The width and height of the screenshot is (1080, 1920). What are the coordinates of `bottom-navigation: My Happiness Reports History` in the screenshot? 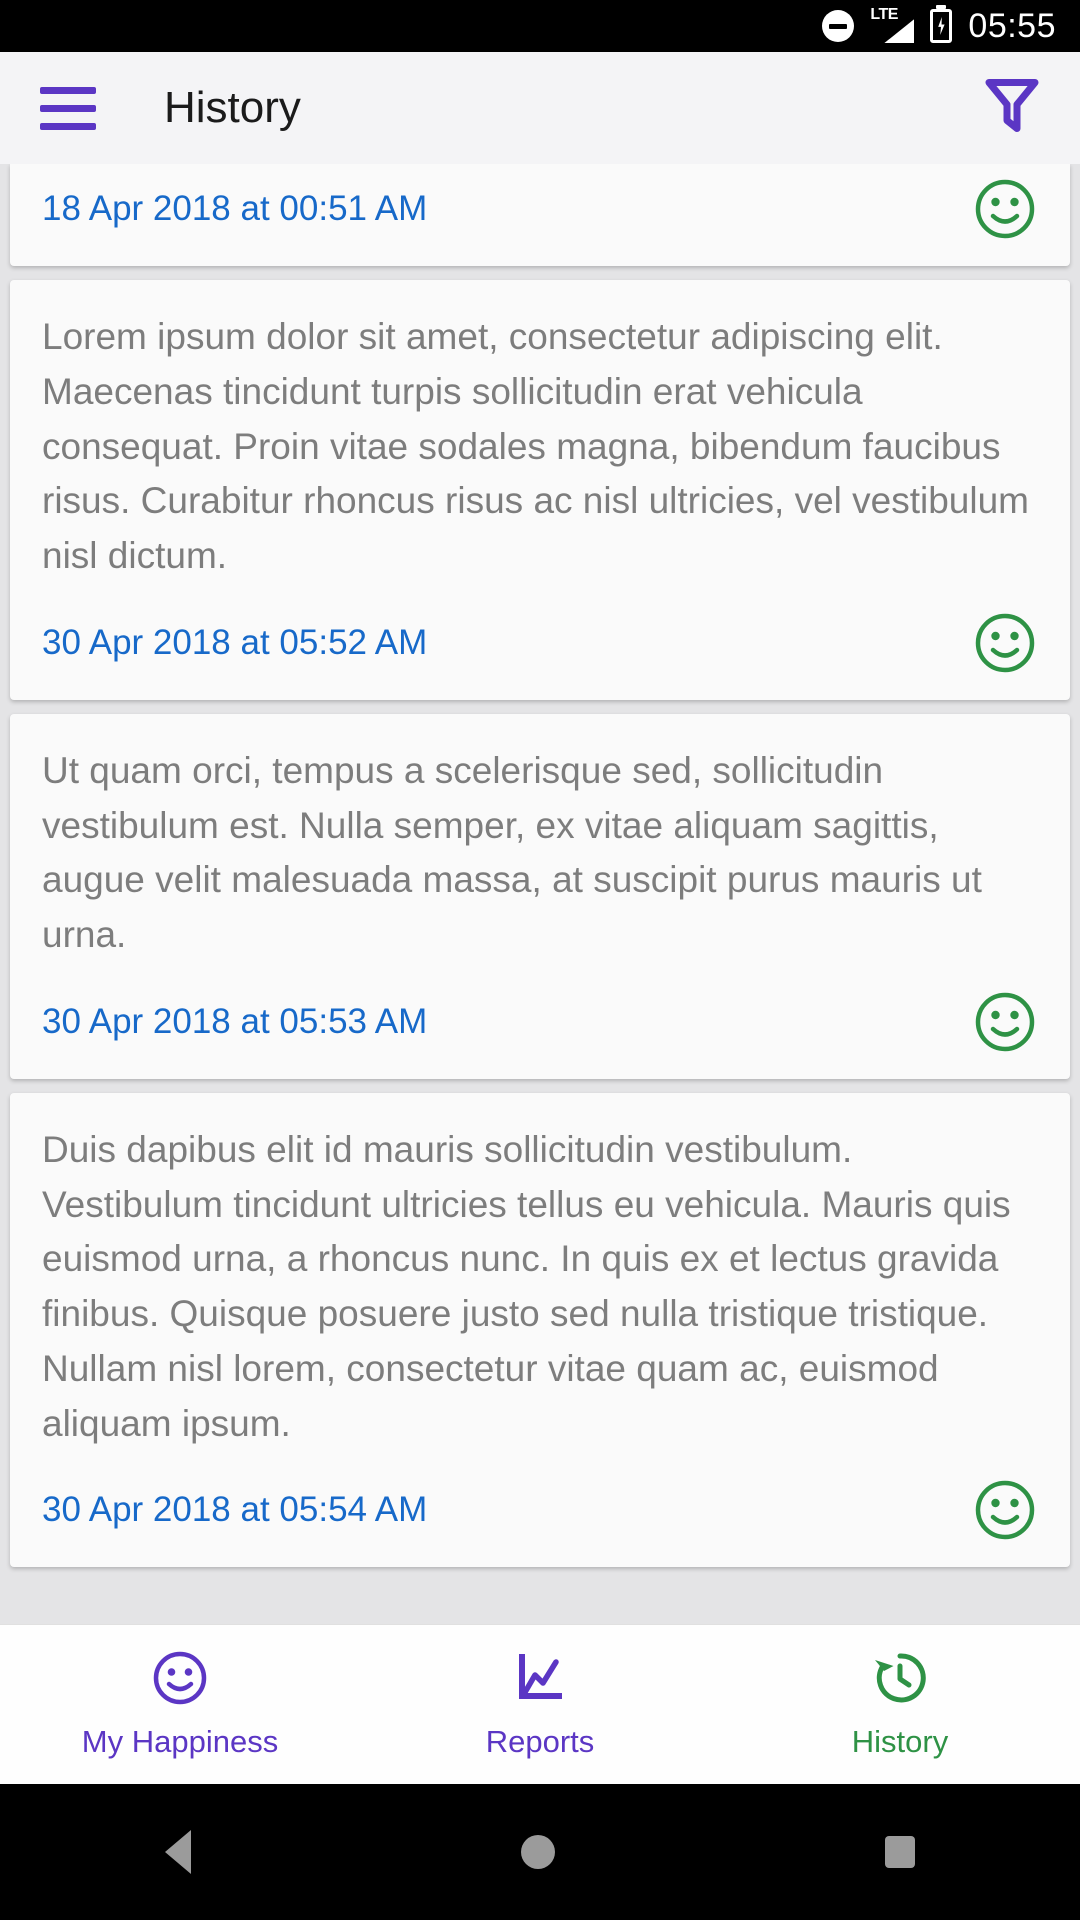 It's located at (540, 1704).